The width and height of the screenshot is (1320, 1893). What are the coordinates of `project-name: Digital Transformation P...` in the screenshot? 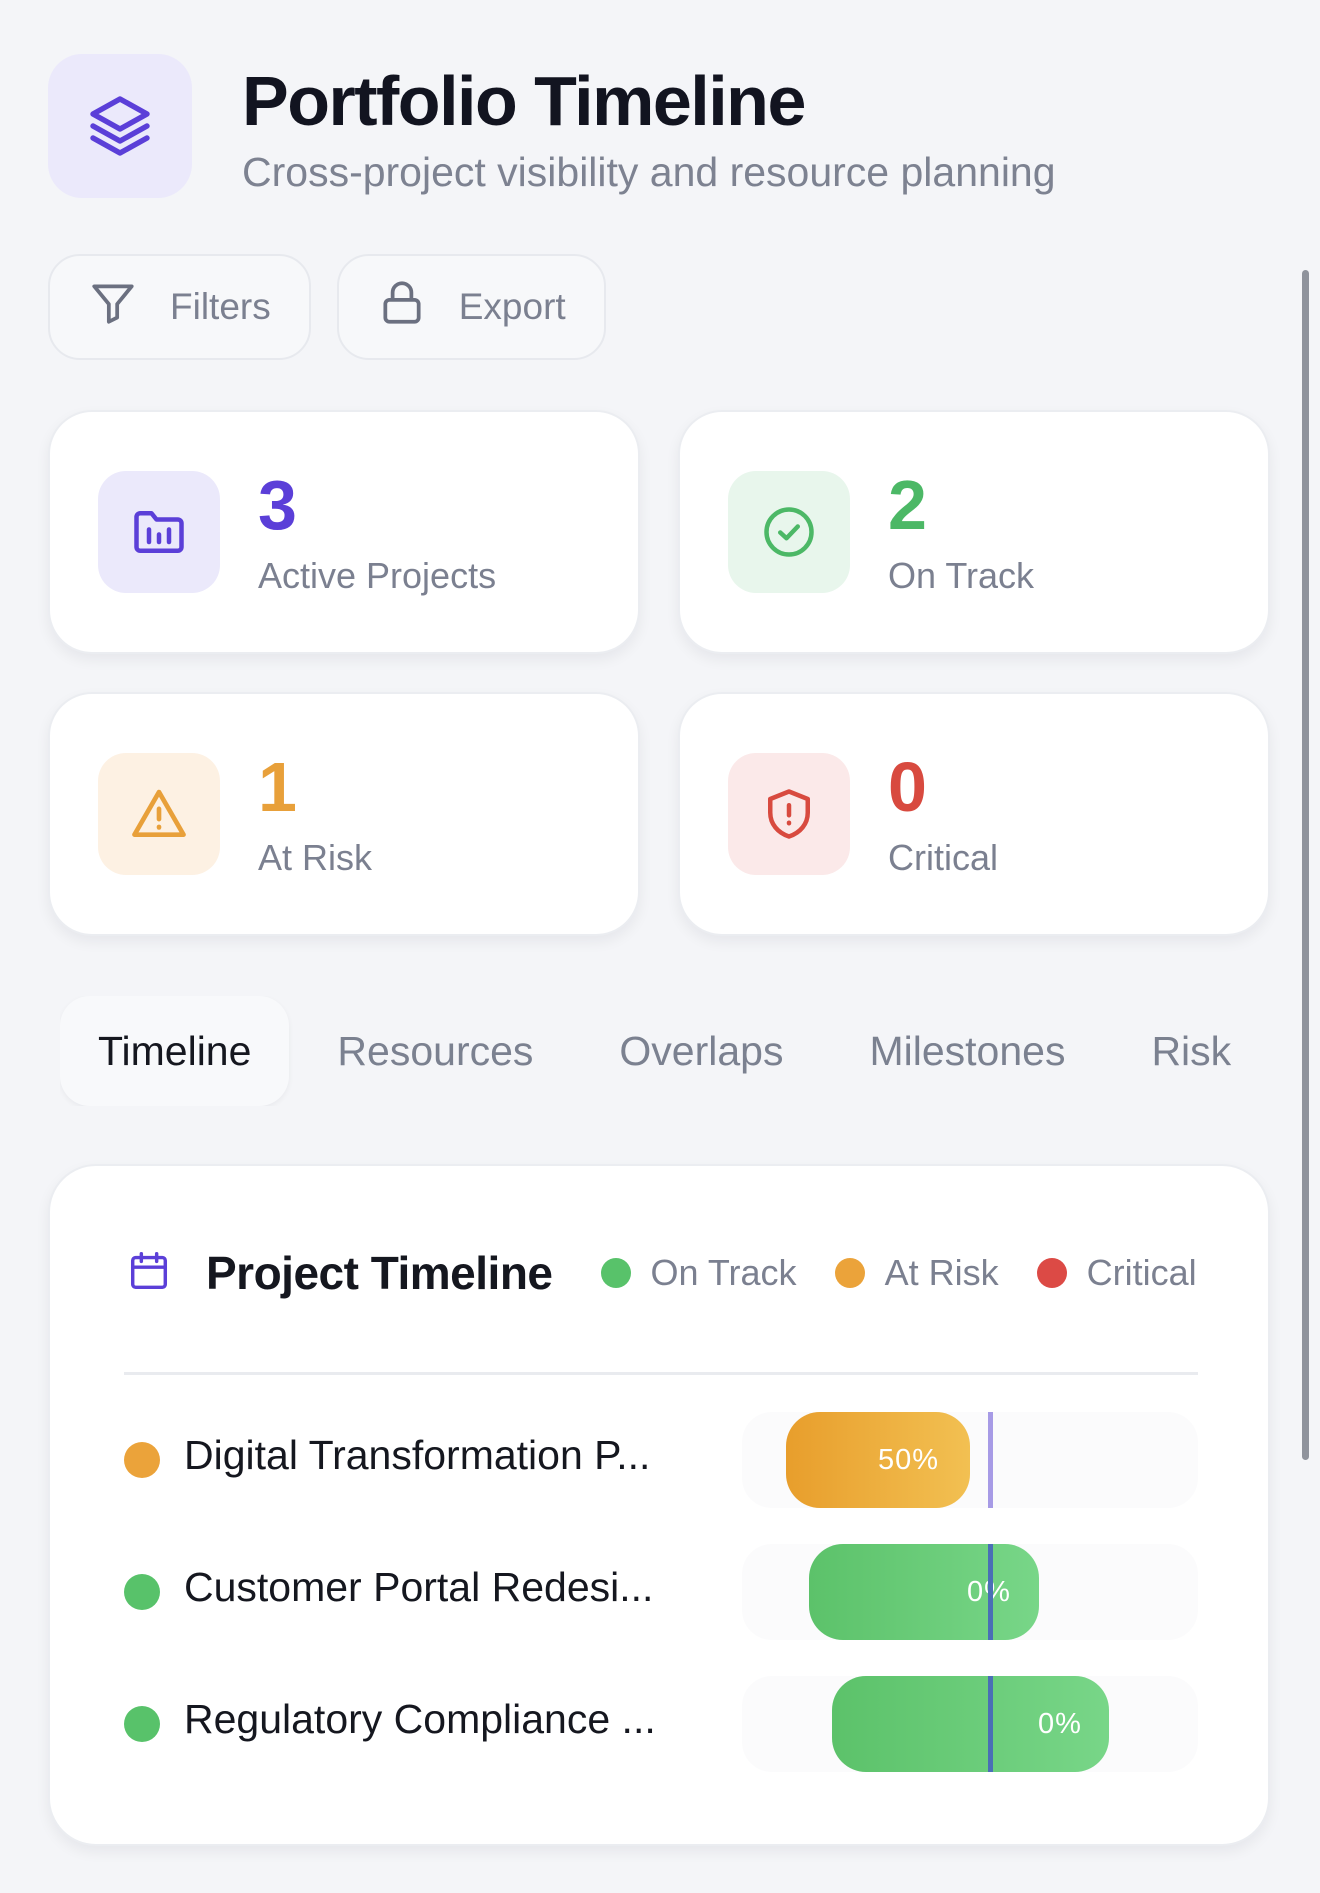 It's located at (417, 1455).